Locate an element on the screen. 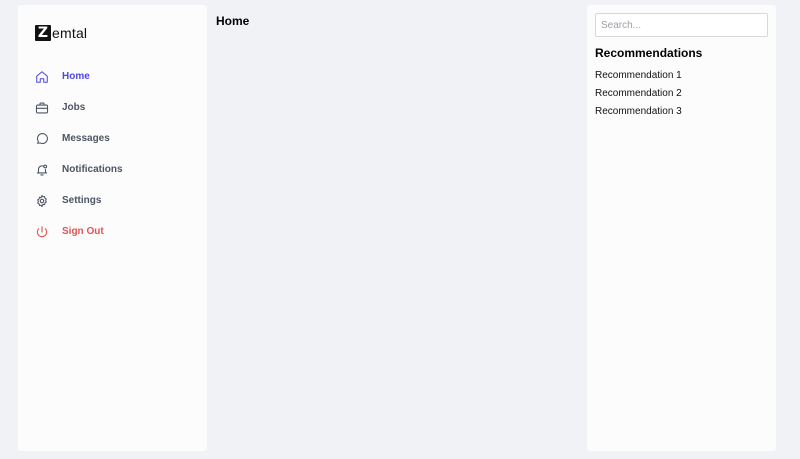  sidebar-item-home: Home is located at coordinates (115, 76).